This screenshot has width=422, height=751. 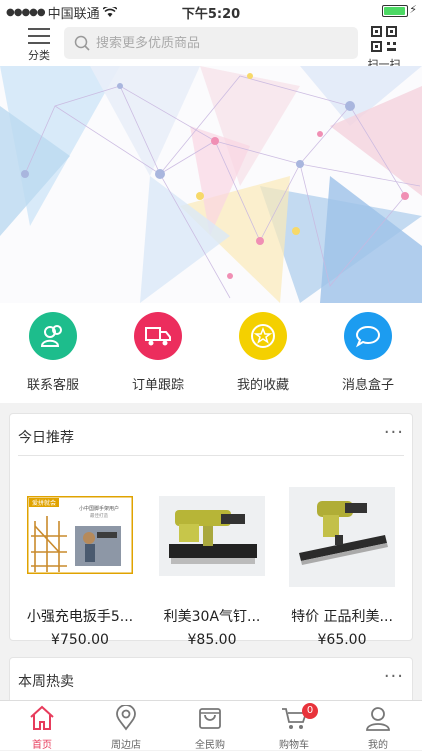 I want to click on top-bar: 分类 扫一扫, so click(x=211, y=46).